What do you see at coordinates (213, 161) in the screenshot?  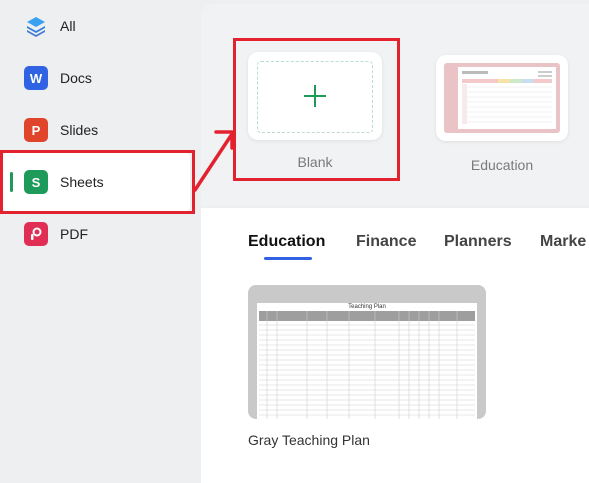 I see `red-arrow-annotation` at bounding box center [213, 161].